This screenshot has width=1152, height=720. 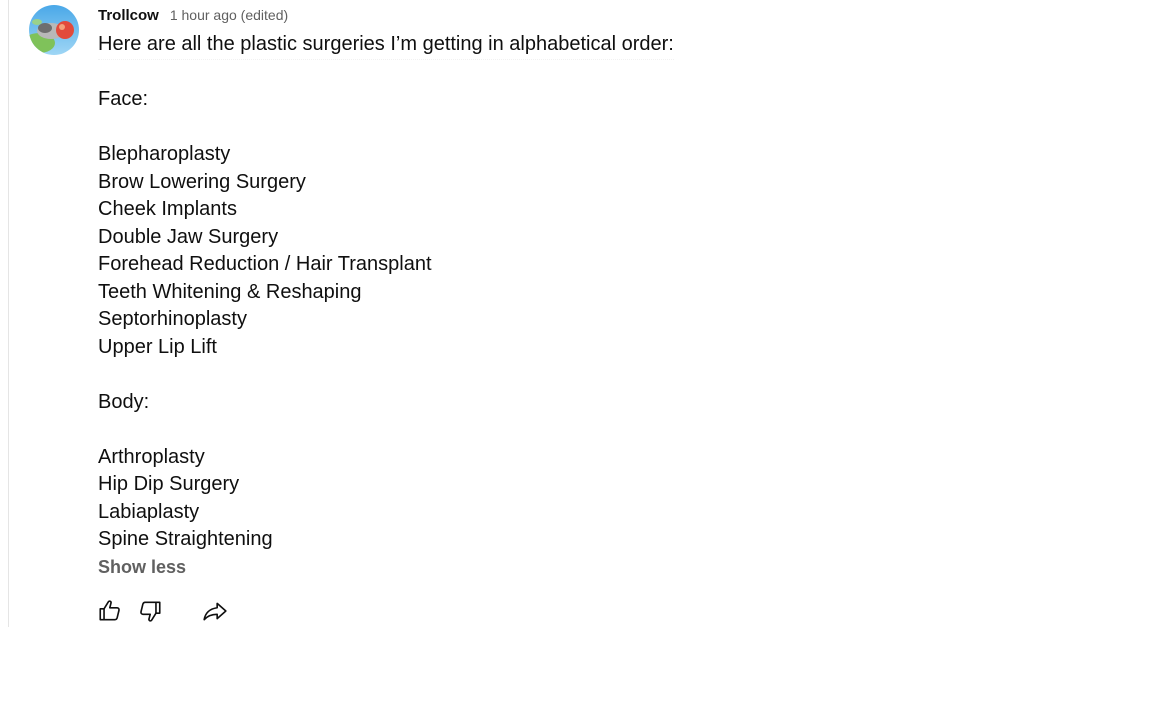 What do you see at coordinates (142, 567) in the screenshot?
I see `show-less-button: Show less` at bounding box center [142, 567].